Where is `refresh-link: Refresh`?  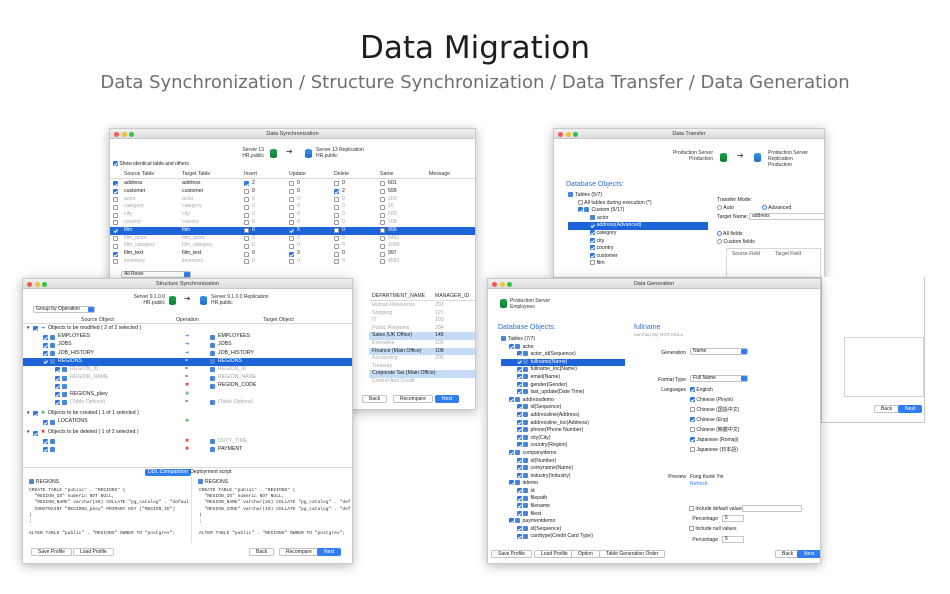
refresh-link: Refresh is located at coordinates (699, 484).